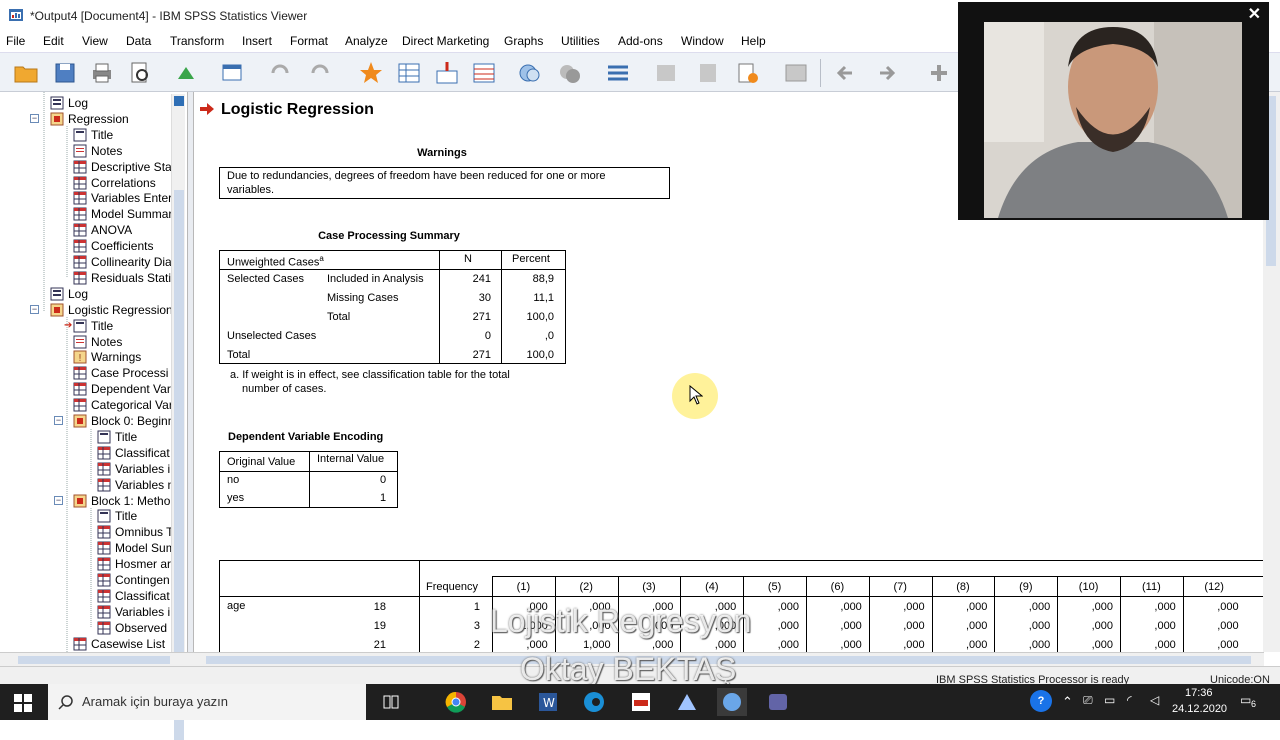 This screenshot has height=740, width=1280. I want to click on outline-item: Coefficients, so click(113, 246).